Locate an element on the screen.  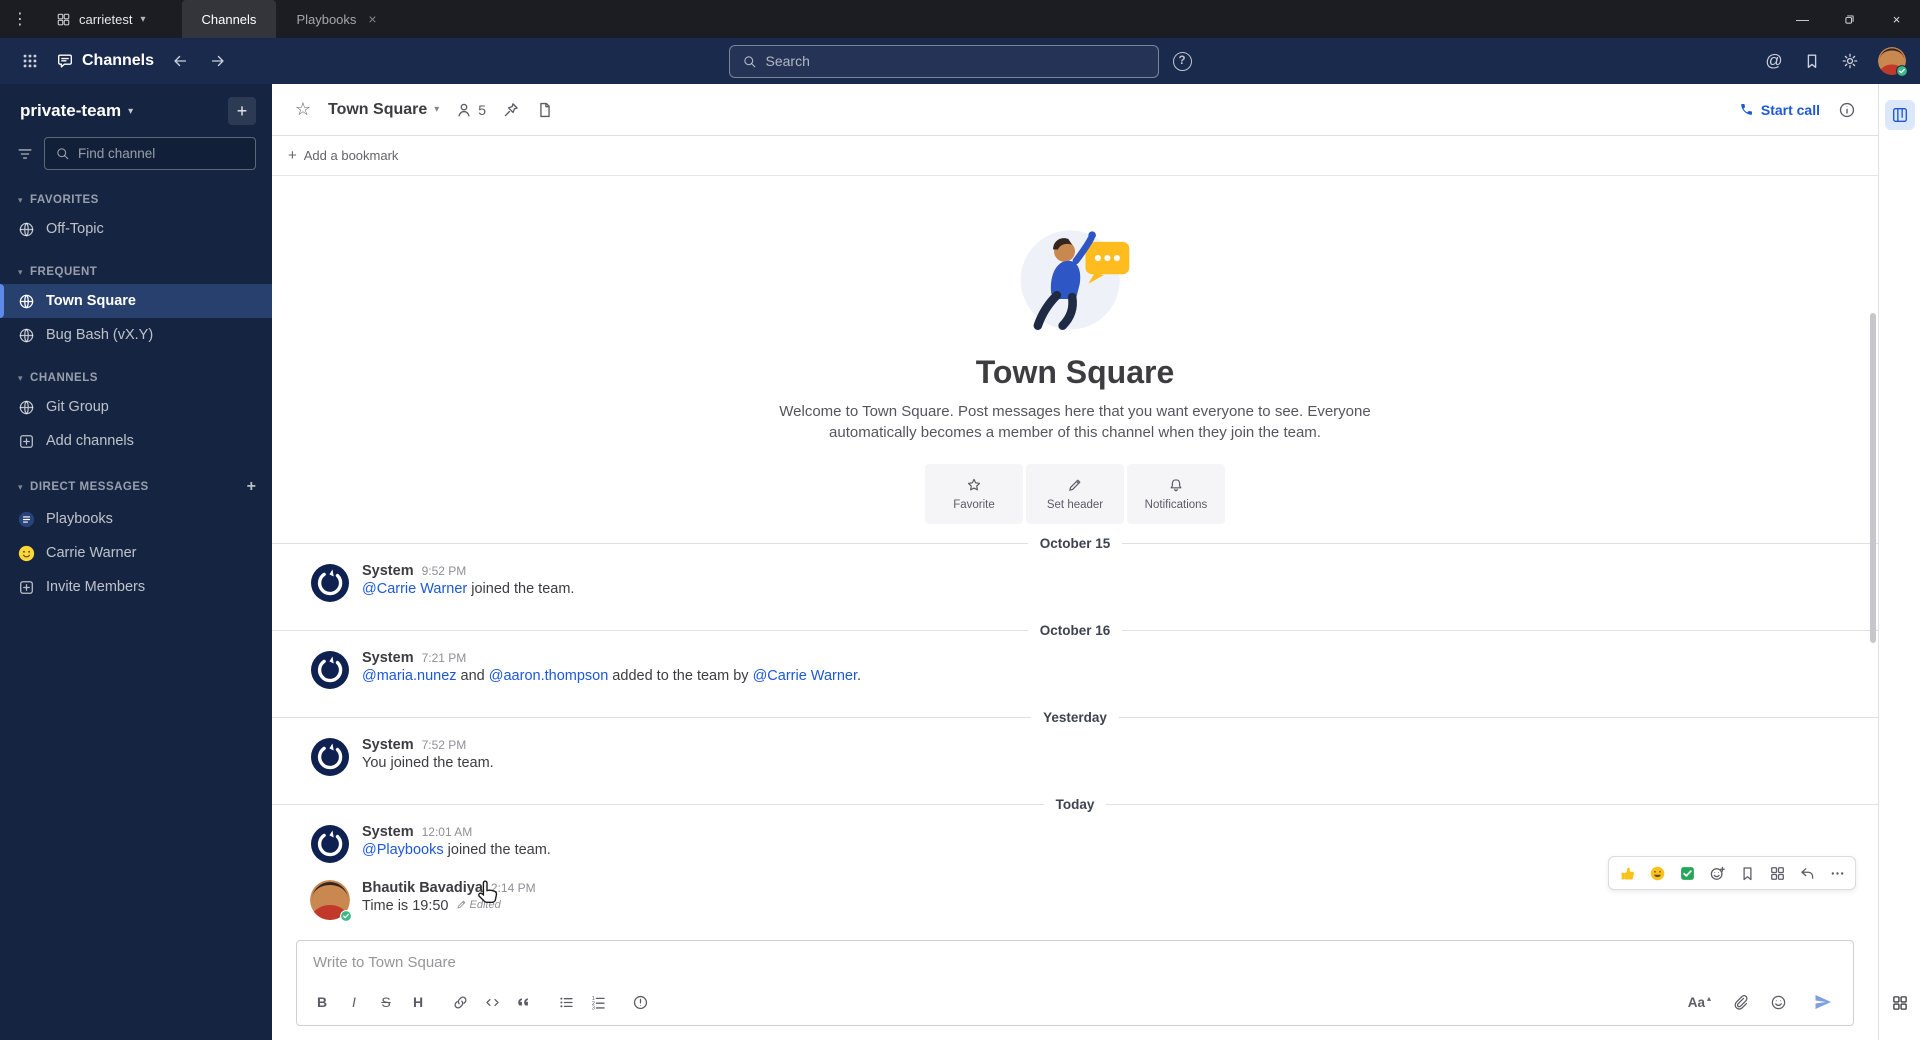
favorite-channel-button: ☆ is located at coordinates (303, 110).